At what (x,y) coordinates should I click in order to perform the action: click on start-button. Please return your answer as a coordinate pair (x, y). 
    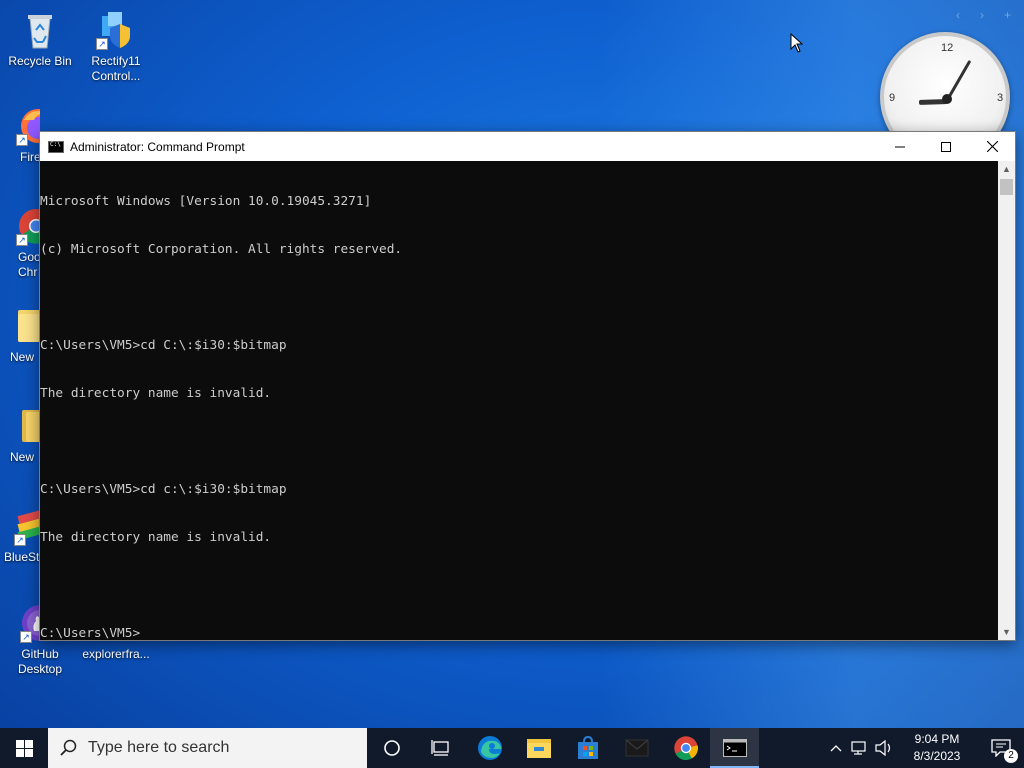
    Looking at the image, I should click on (24, 748).